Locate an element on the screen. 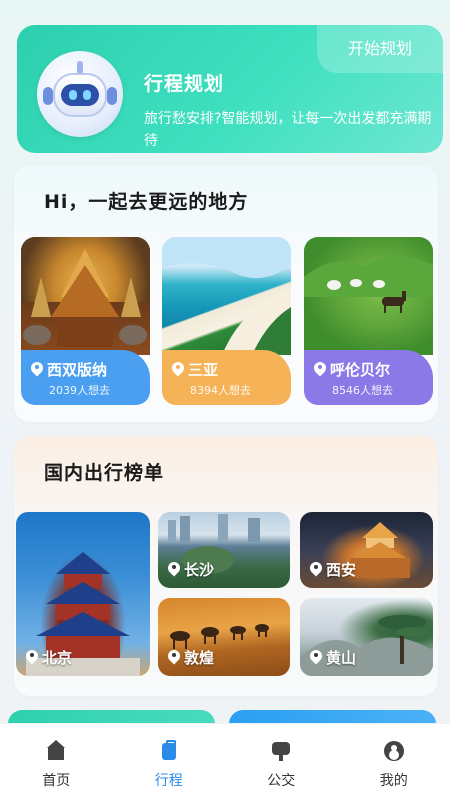 Image resolution: width=450 pixels, height=800 pixels. luggage-icon is located at coordinates (169, 751).